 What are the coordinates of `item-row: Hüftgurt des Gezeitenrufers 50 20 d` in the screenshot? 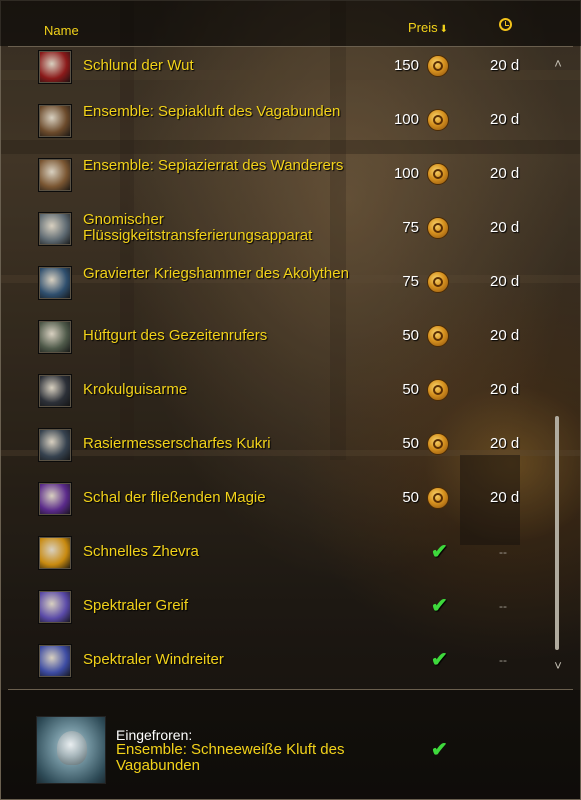 It's located at (272, 336).